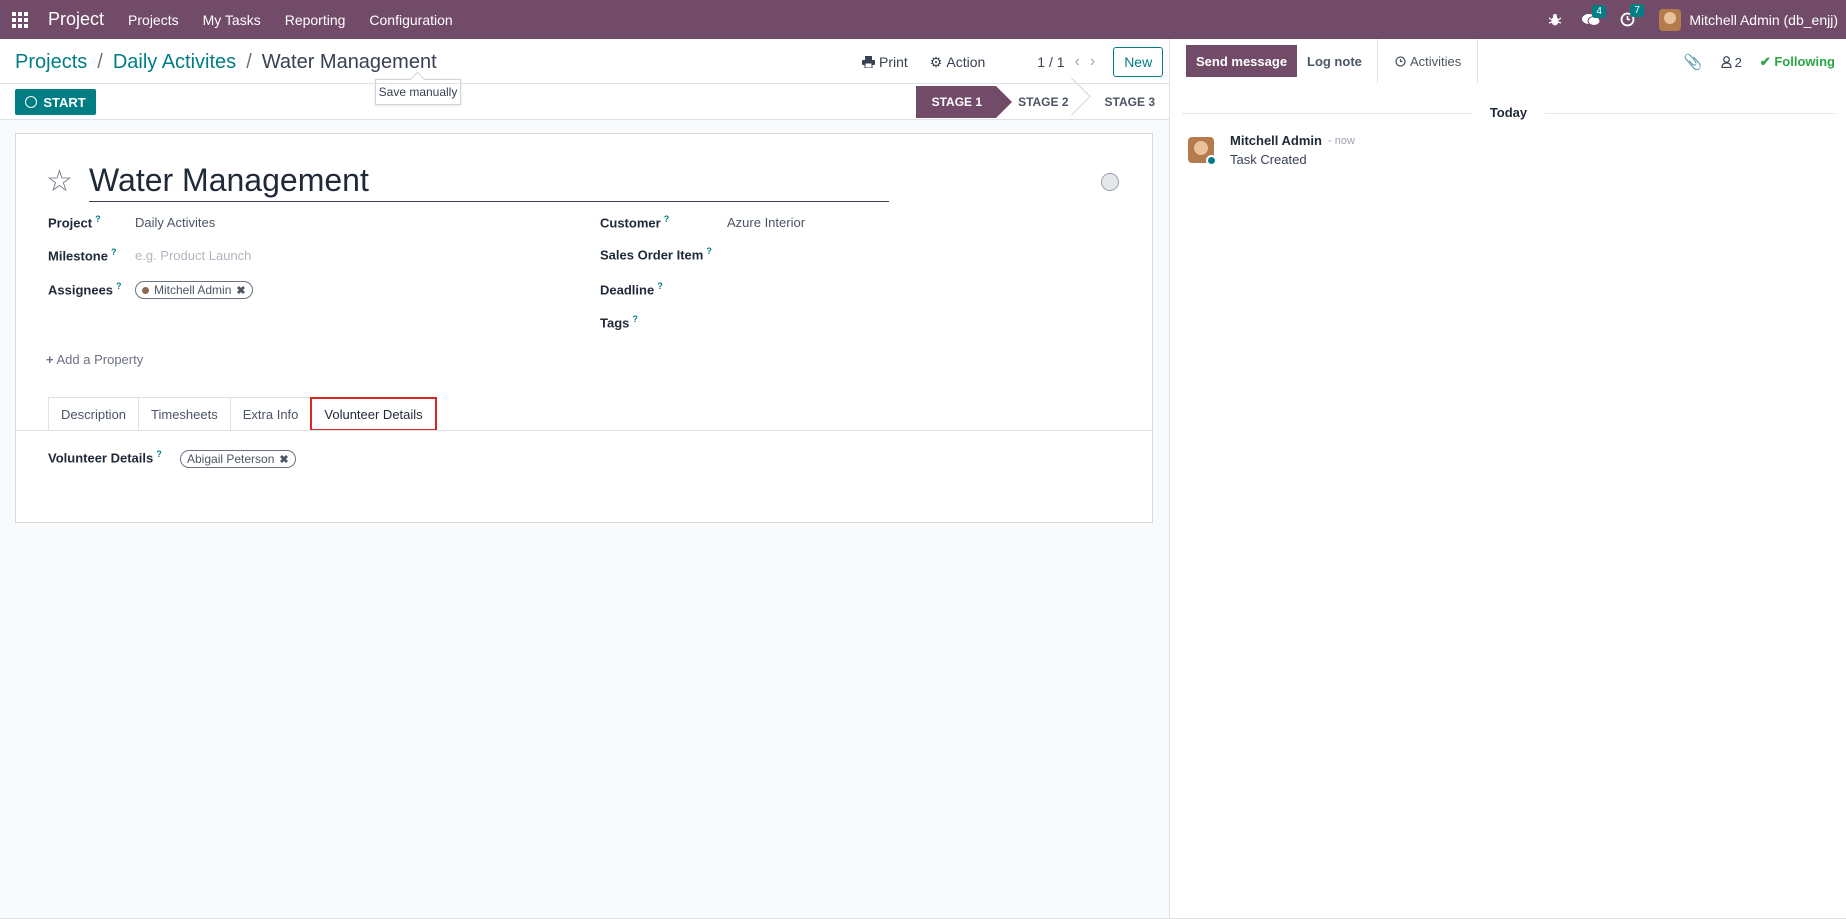 The width and height of the screenshot is (1846, 919). Describe the element at coordinates (1555, 20) in the screenshot. I see `debug-bug-icon` at that location.